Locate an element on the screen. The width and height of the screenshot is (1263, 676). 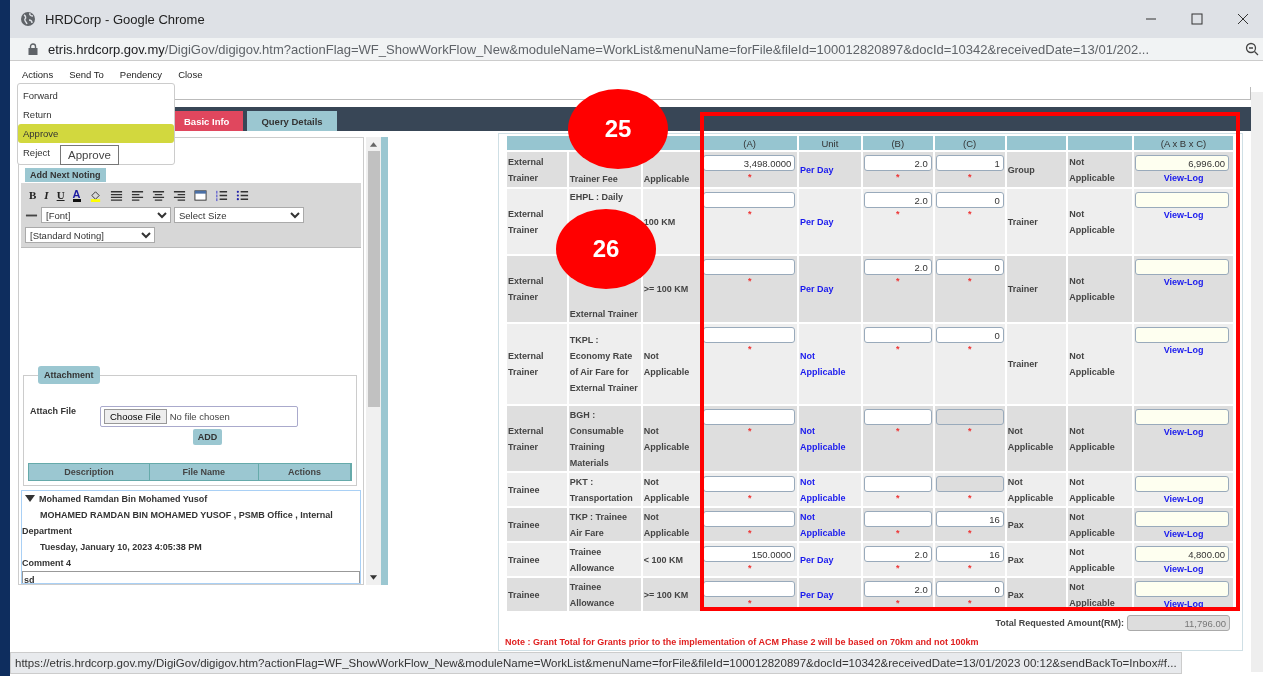
menu-item: Return is located at coordinates (37, 114).